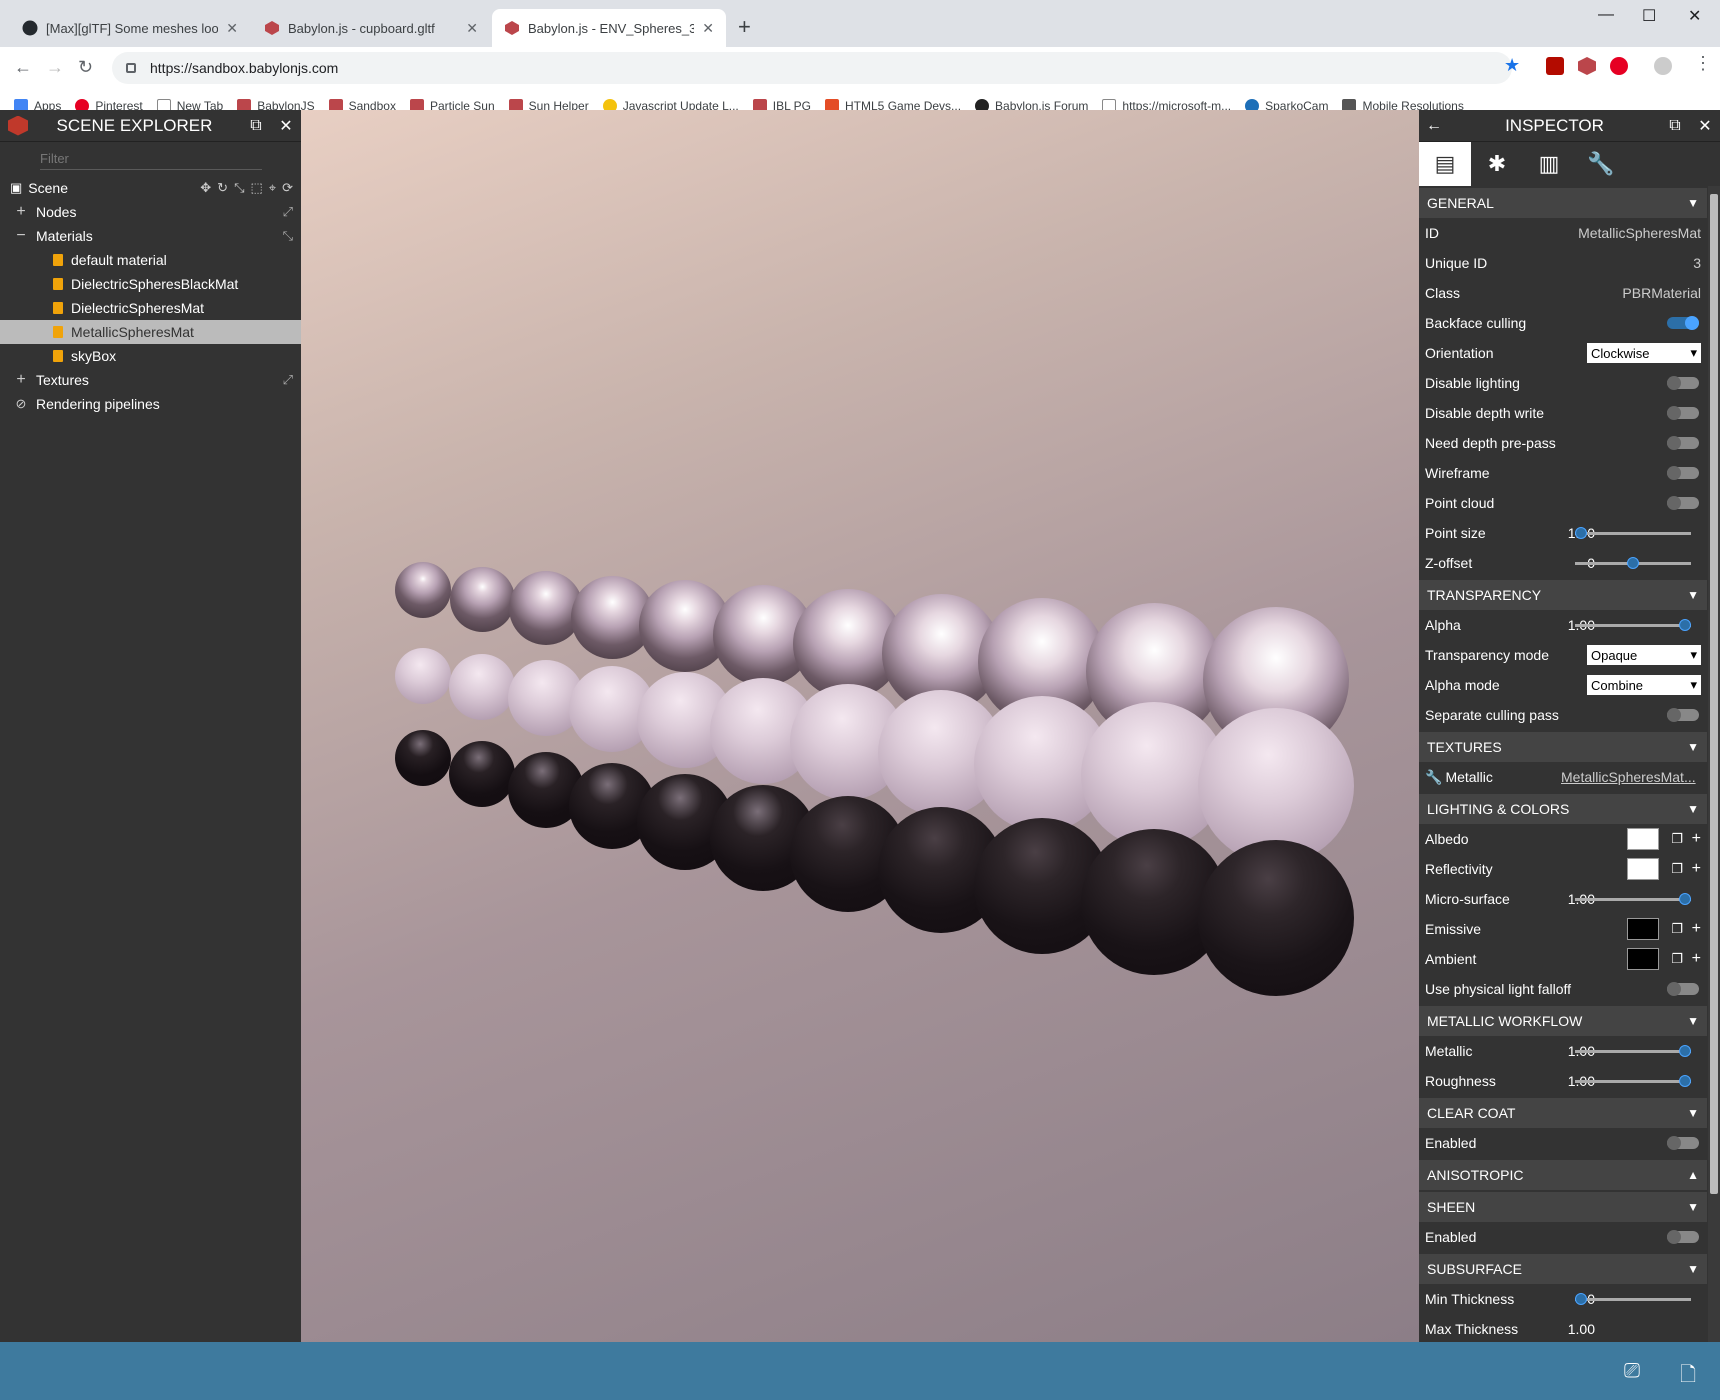  Describe the element at coordinates (1633, 624) in the screenshot. I see `alpha-slider` at that location.